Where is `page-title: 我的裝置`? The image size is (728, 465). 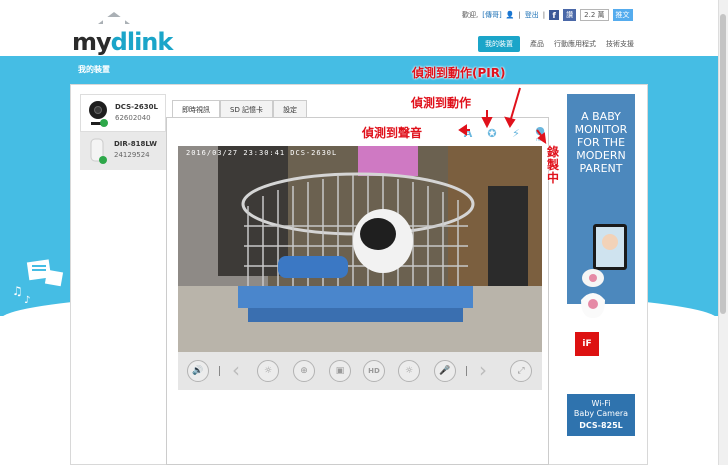 page-title: 我的裝置 is located at coordinates (94, 69).